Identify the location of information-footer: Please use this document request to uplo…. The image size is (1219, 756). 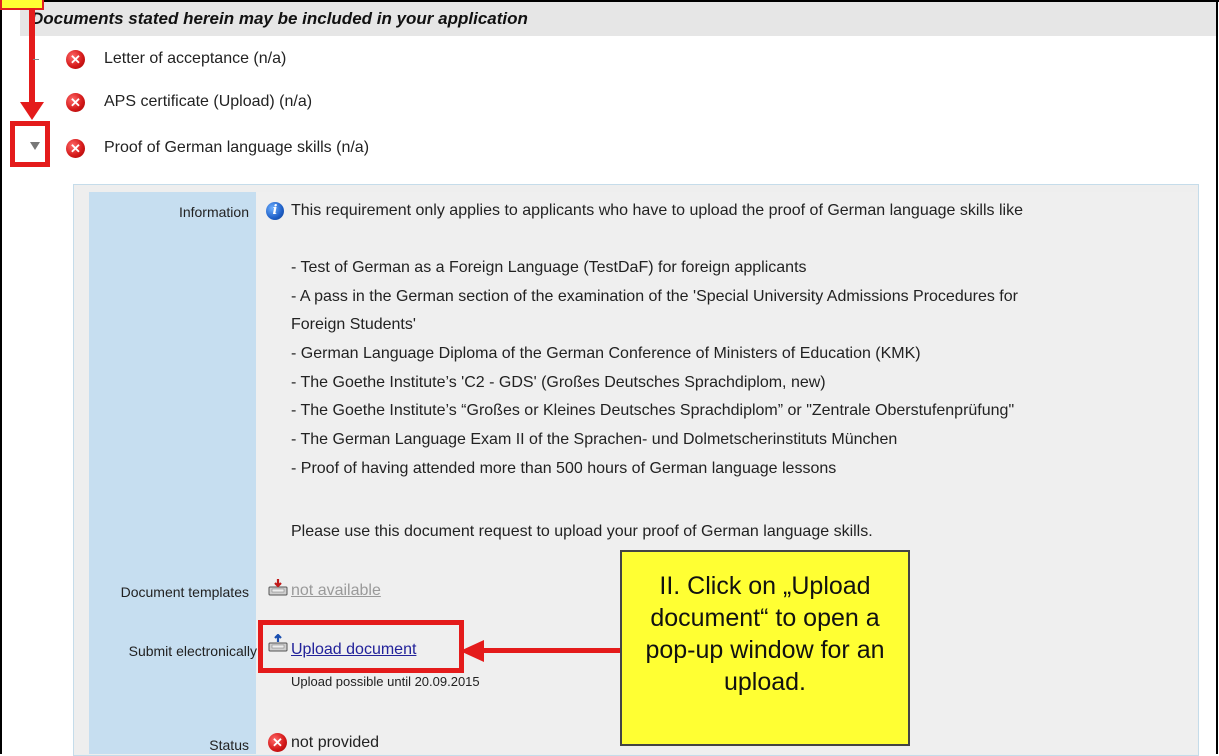
(582, 531).